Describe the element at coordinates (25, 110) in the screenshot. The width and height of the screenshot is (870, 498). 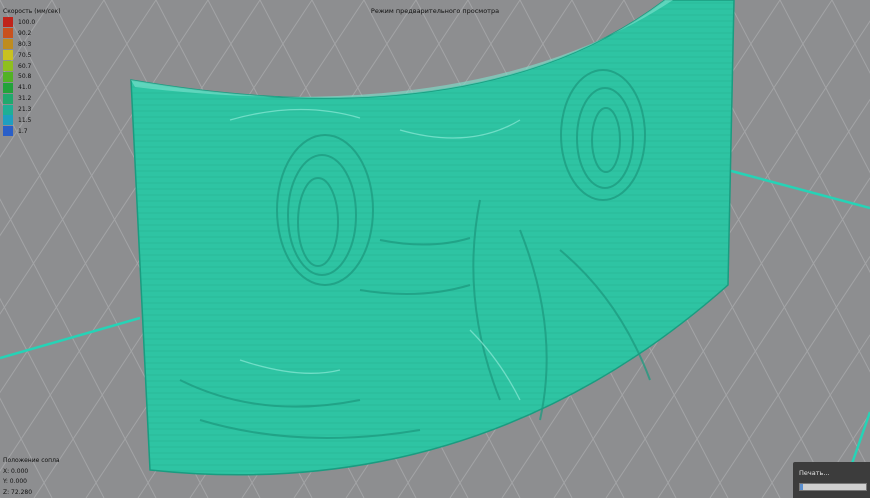
I see `legend-label: 21.3` at that location.